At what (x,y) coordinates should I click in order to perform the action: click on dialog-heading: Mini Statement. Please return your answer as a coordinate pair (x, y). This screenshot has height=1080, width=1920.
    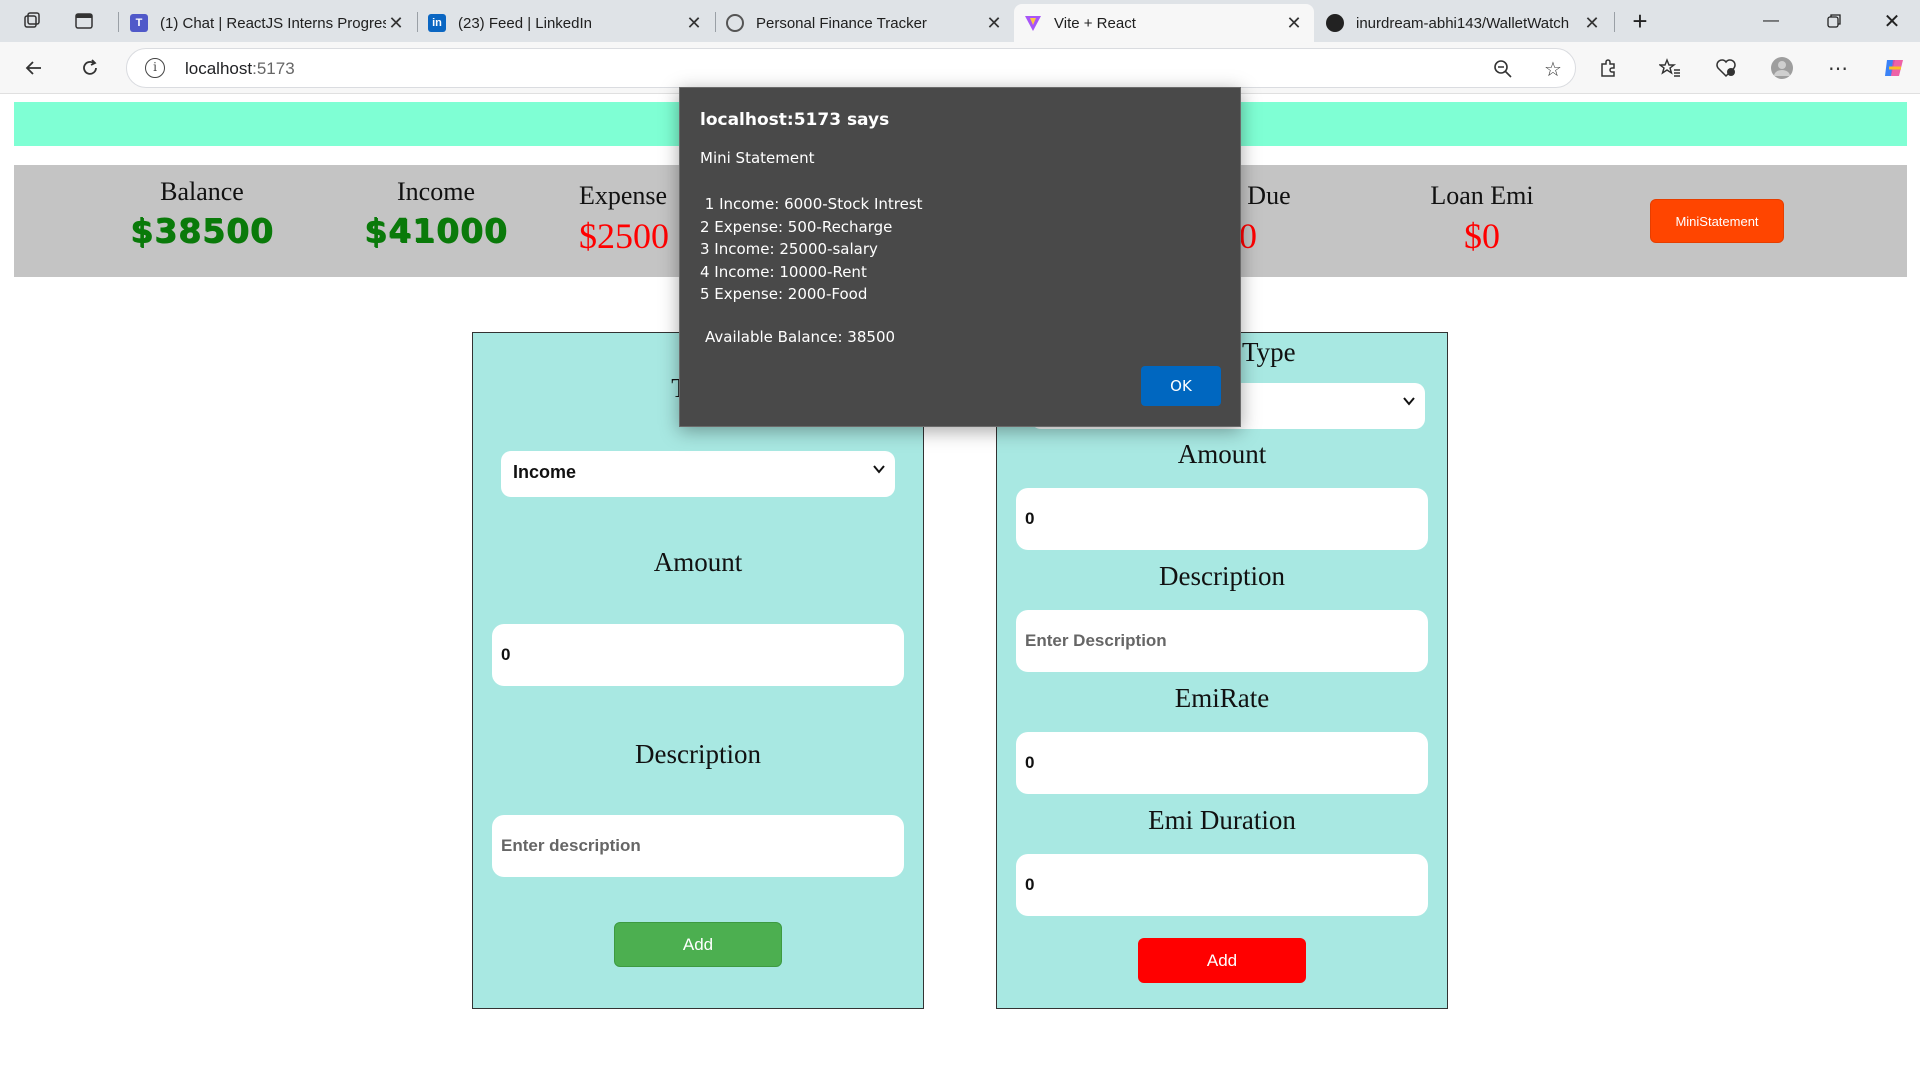
    Looking at the image, I should click on (757, 158).